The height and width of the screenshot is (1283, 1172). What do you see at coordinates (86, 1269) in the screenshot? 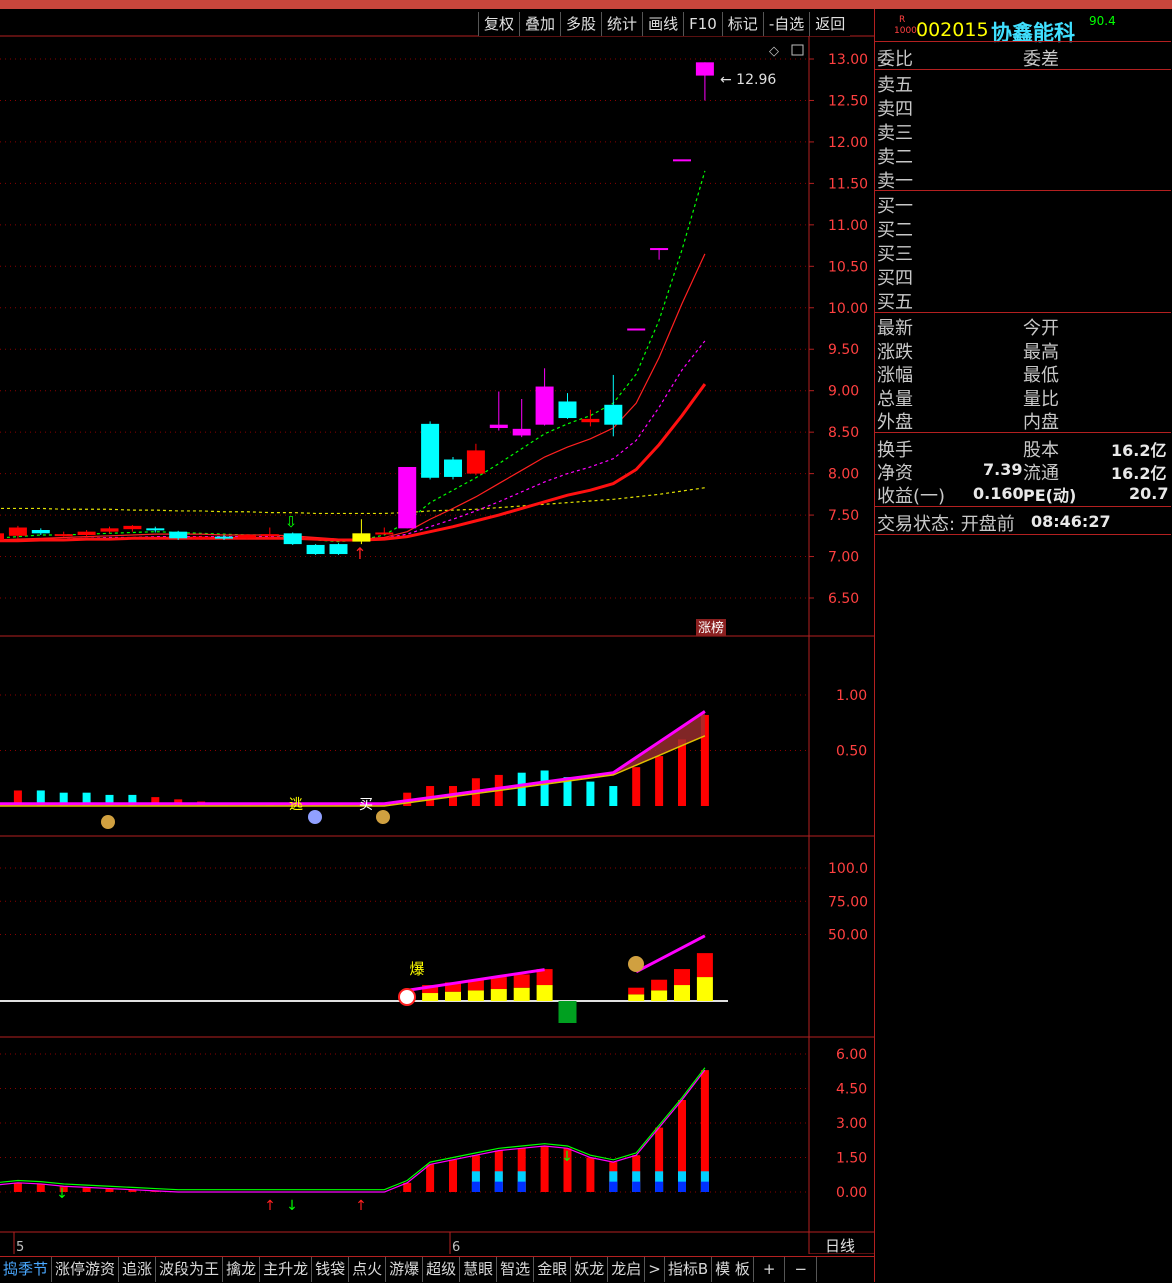
I see `indicator-tab-1: 涨停游资` at bounding box center [86, 1269].